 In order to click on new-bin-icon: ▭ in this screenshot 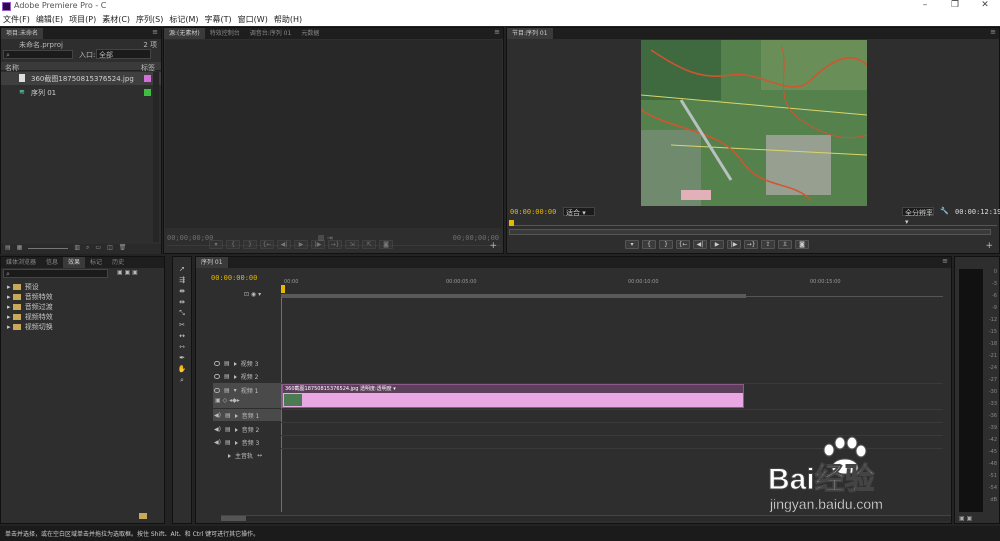, I will do `click(98, 249)`.